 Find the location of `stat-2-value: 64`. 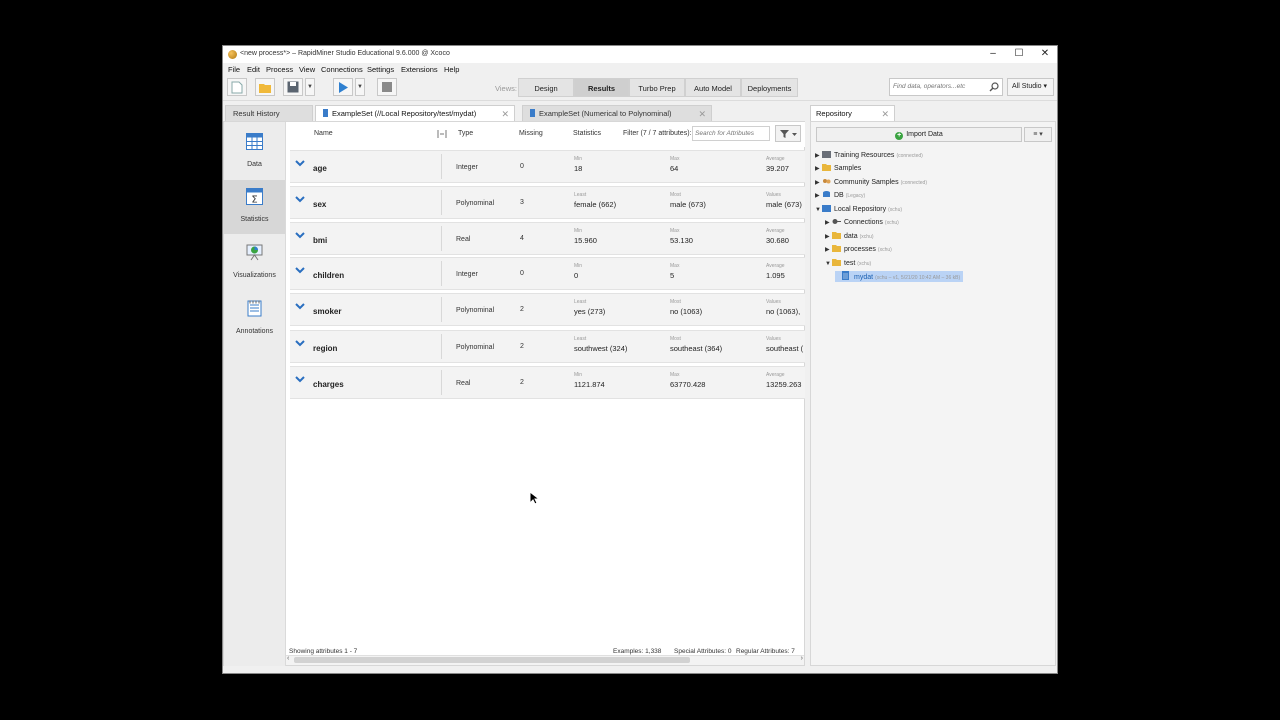

stat-2-value: 64 is located at coordinates (674, 168).